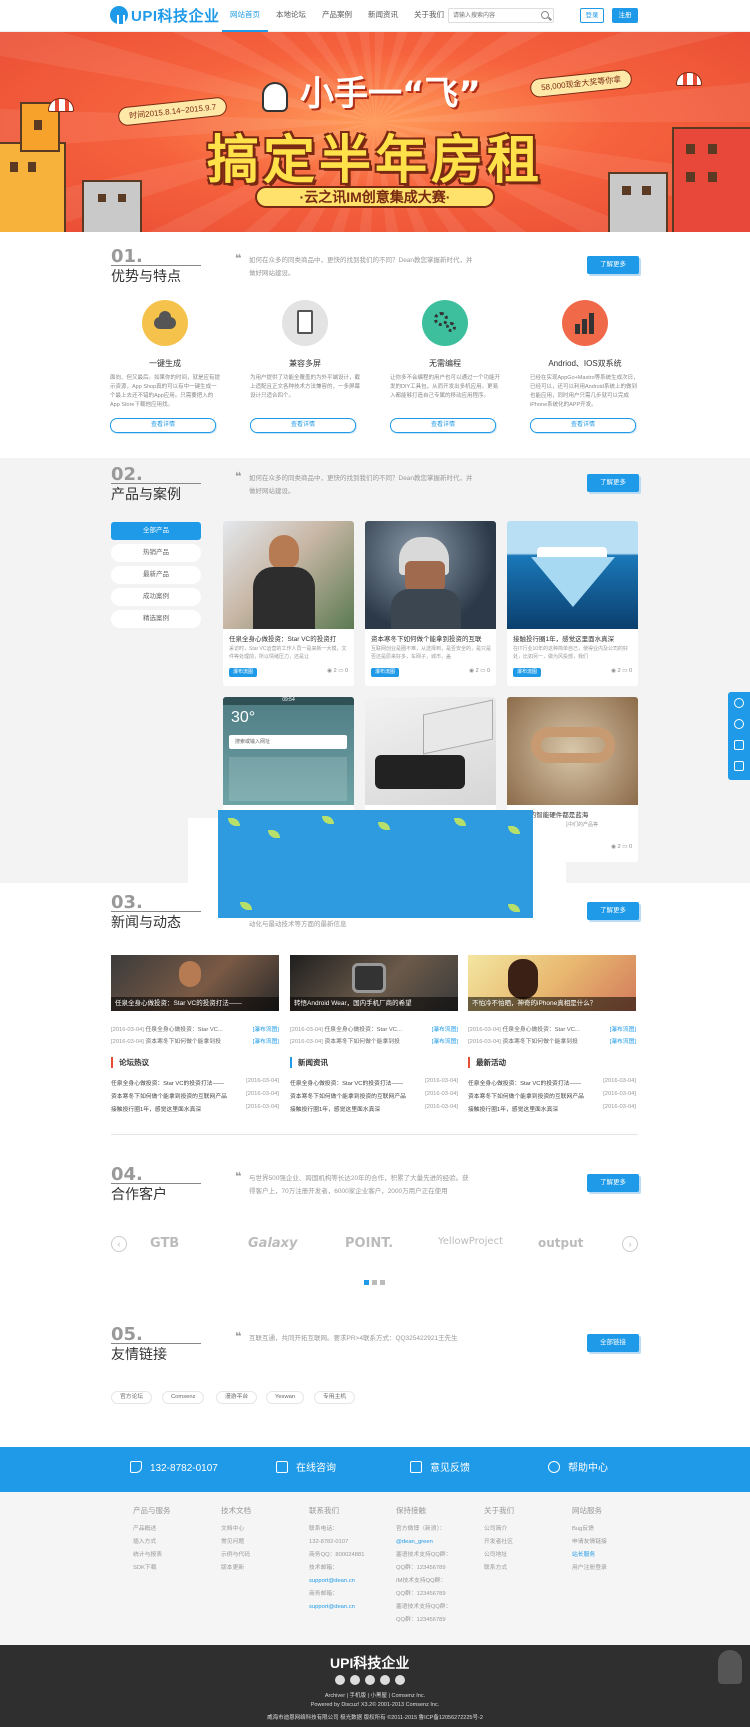 The width and height of the screenshot is (750, 1727). I want to click on footer-link: 插入方式, so click(173, 1542).